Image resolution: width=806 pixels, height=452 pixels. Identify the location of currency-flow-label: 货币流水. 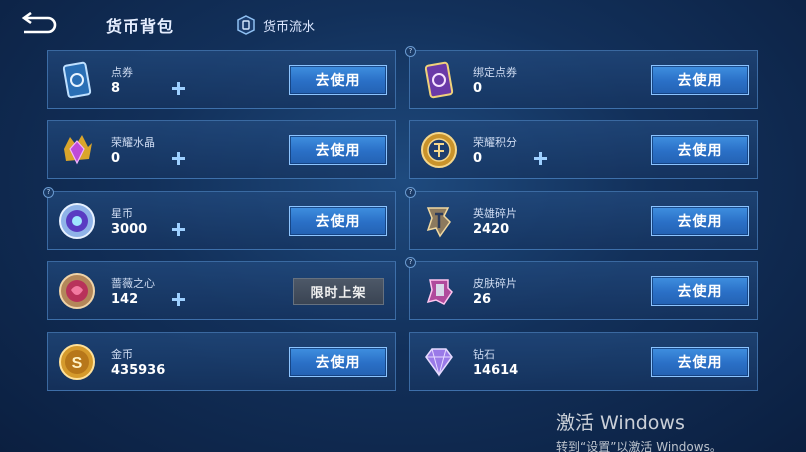
(289, 27).